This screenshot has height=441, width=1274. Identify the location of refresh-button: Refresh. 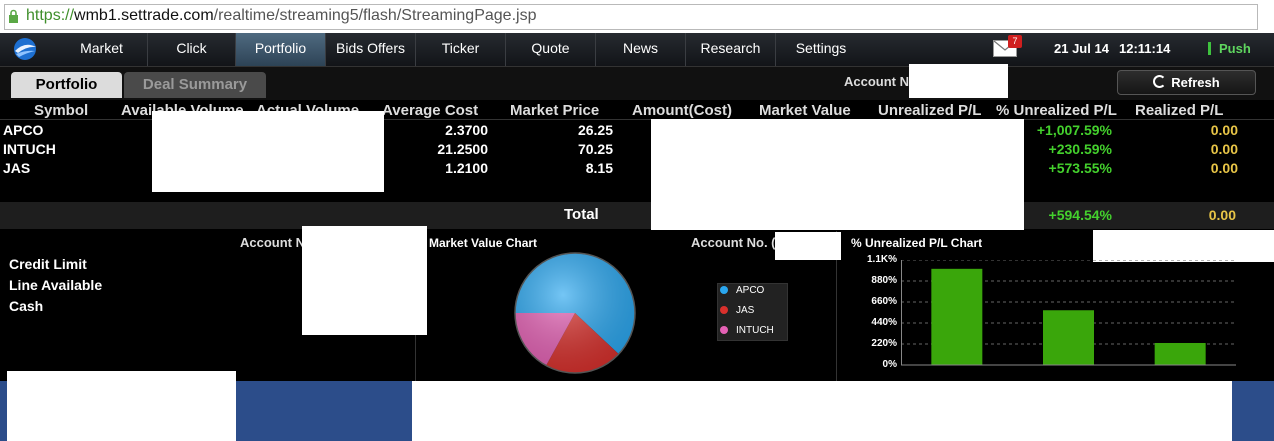
(1186, 82).